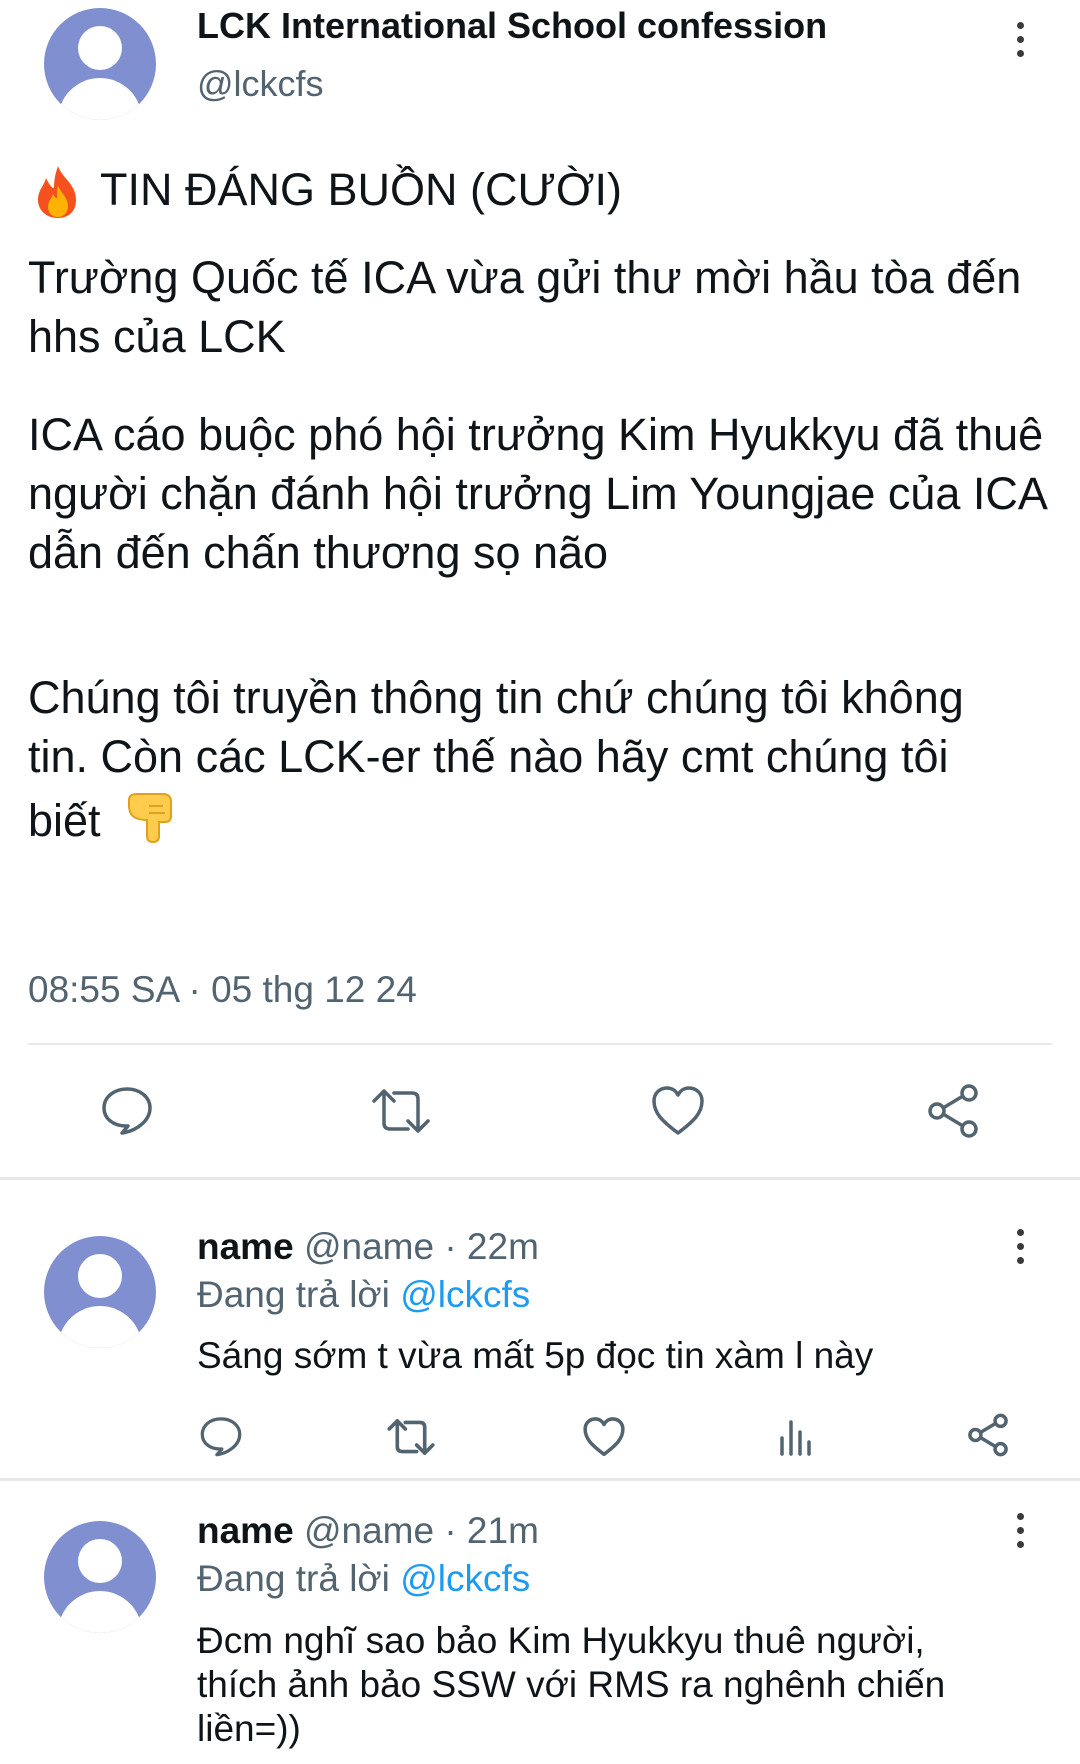  I want to click on post-author-name: LCK International School confession, so click(512, 26).